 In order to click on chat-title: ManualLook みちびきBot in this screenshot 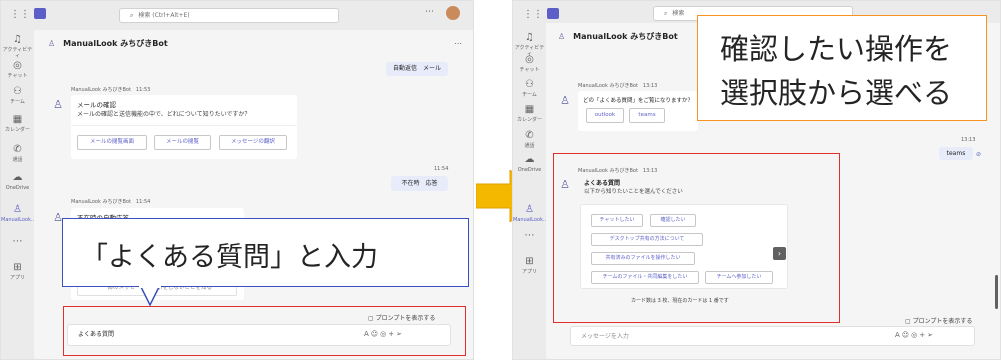, I will do `click(625, 36)`.